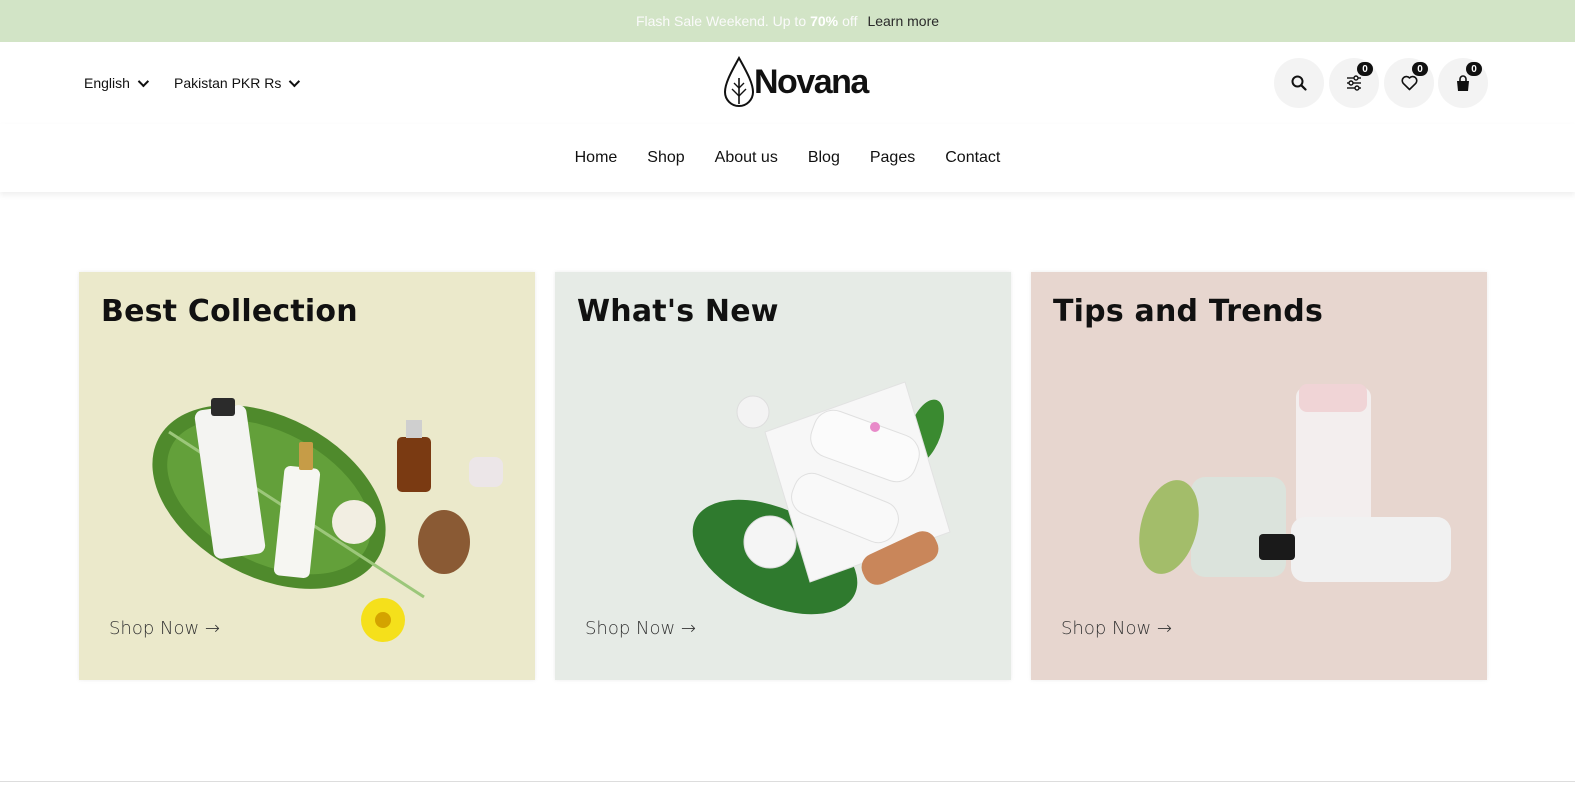  I want to click on leaf-logo-icon, so click(739, 81).